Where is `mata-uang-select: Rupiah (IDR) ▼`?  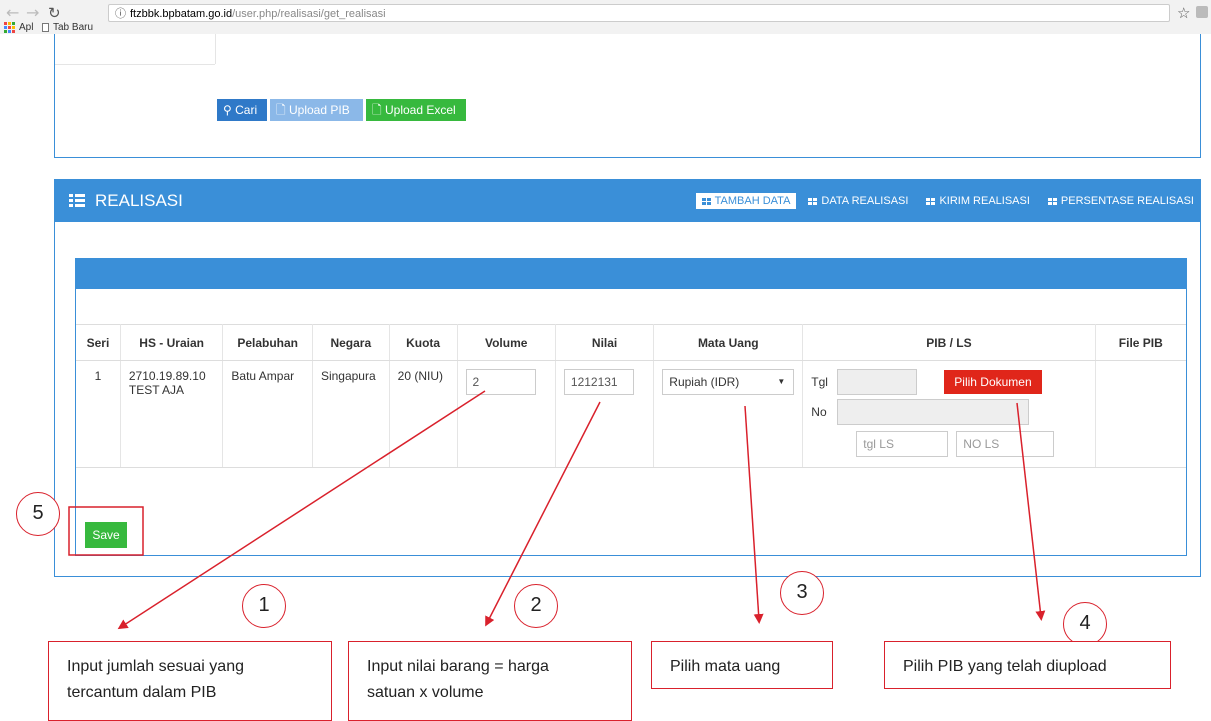
mata-uang-select: Rupiah (IDR) ▼ is located at coordinates (728, 382).